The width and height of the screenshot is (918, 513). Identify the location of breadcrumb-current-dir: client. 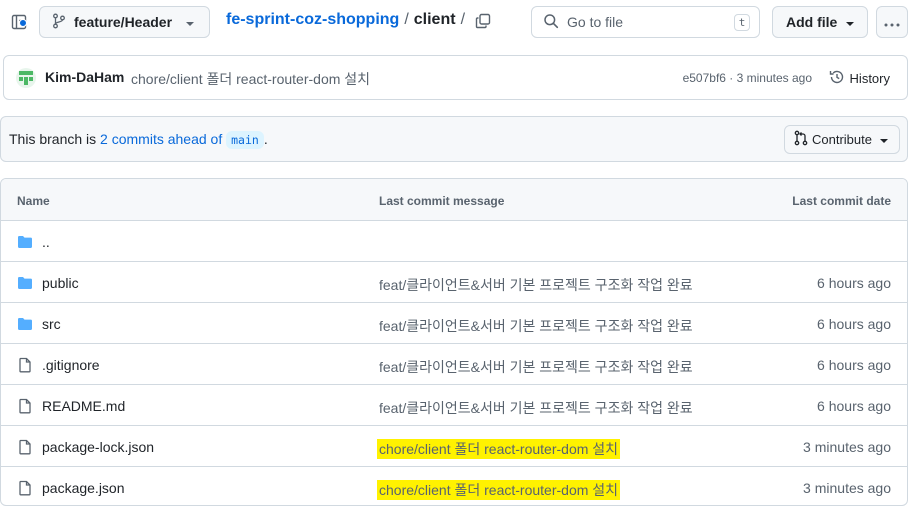
(434, 19).